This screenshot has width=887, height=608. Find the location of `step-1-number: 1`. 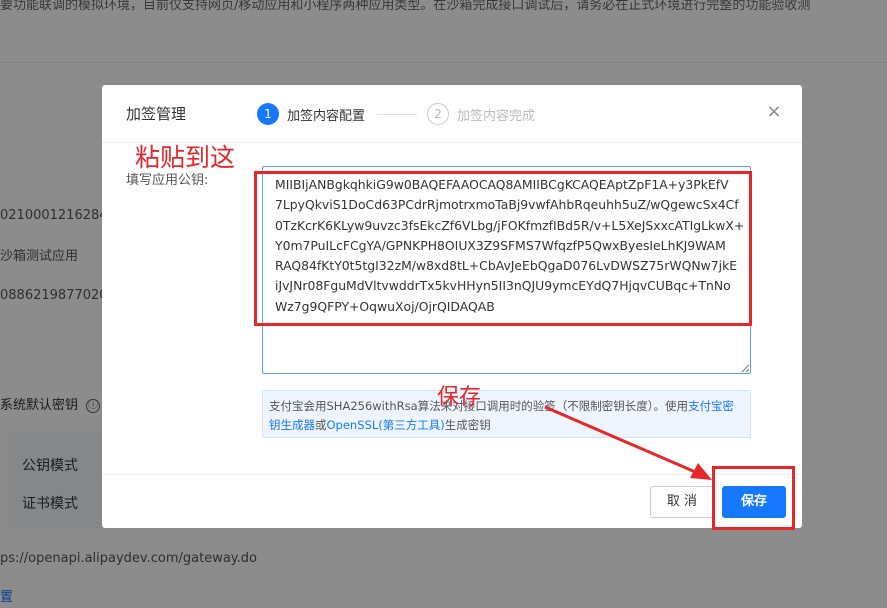

step-1-number: 1 is located at coordinates (268, 114).